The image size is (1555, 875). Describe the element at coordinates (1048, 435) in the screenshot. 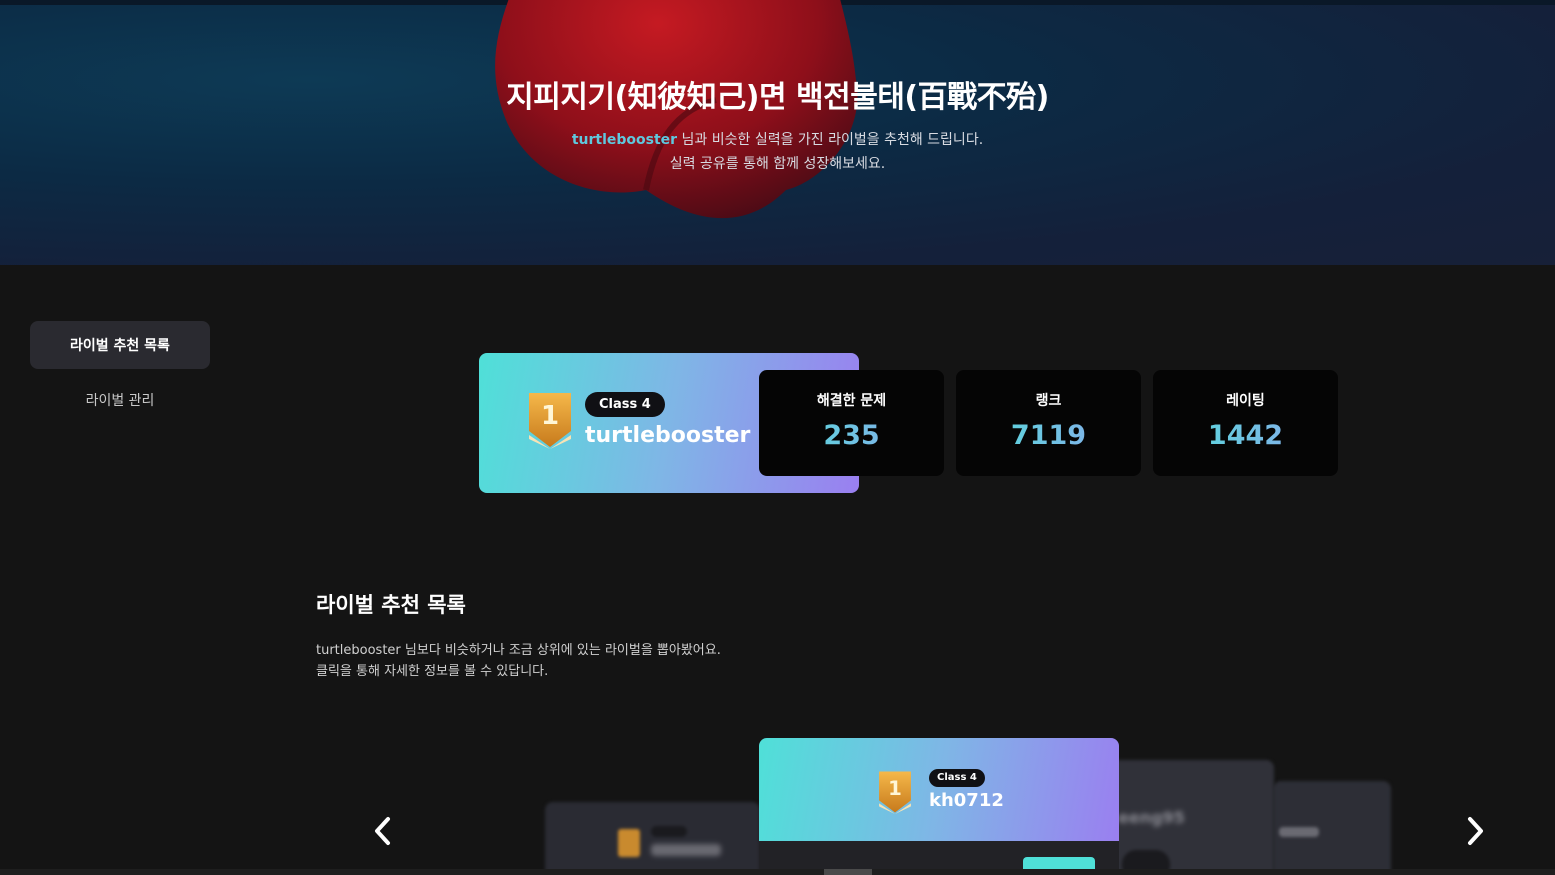

I see `stat-value: 7119` at that location.